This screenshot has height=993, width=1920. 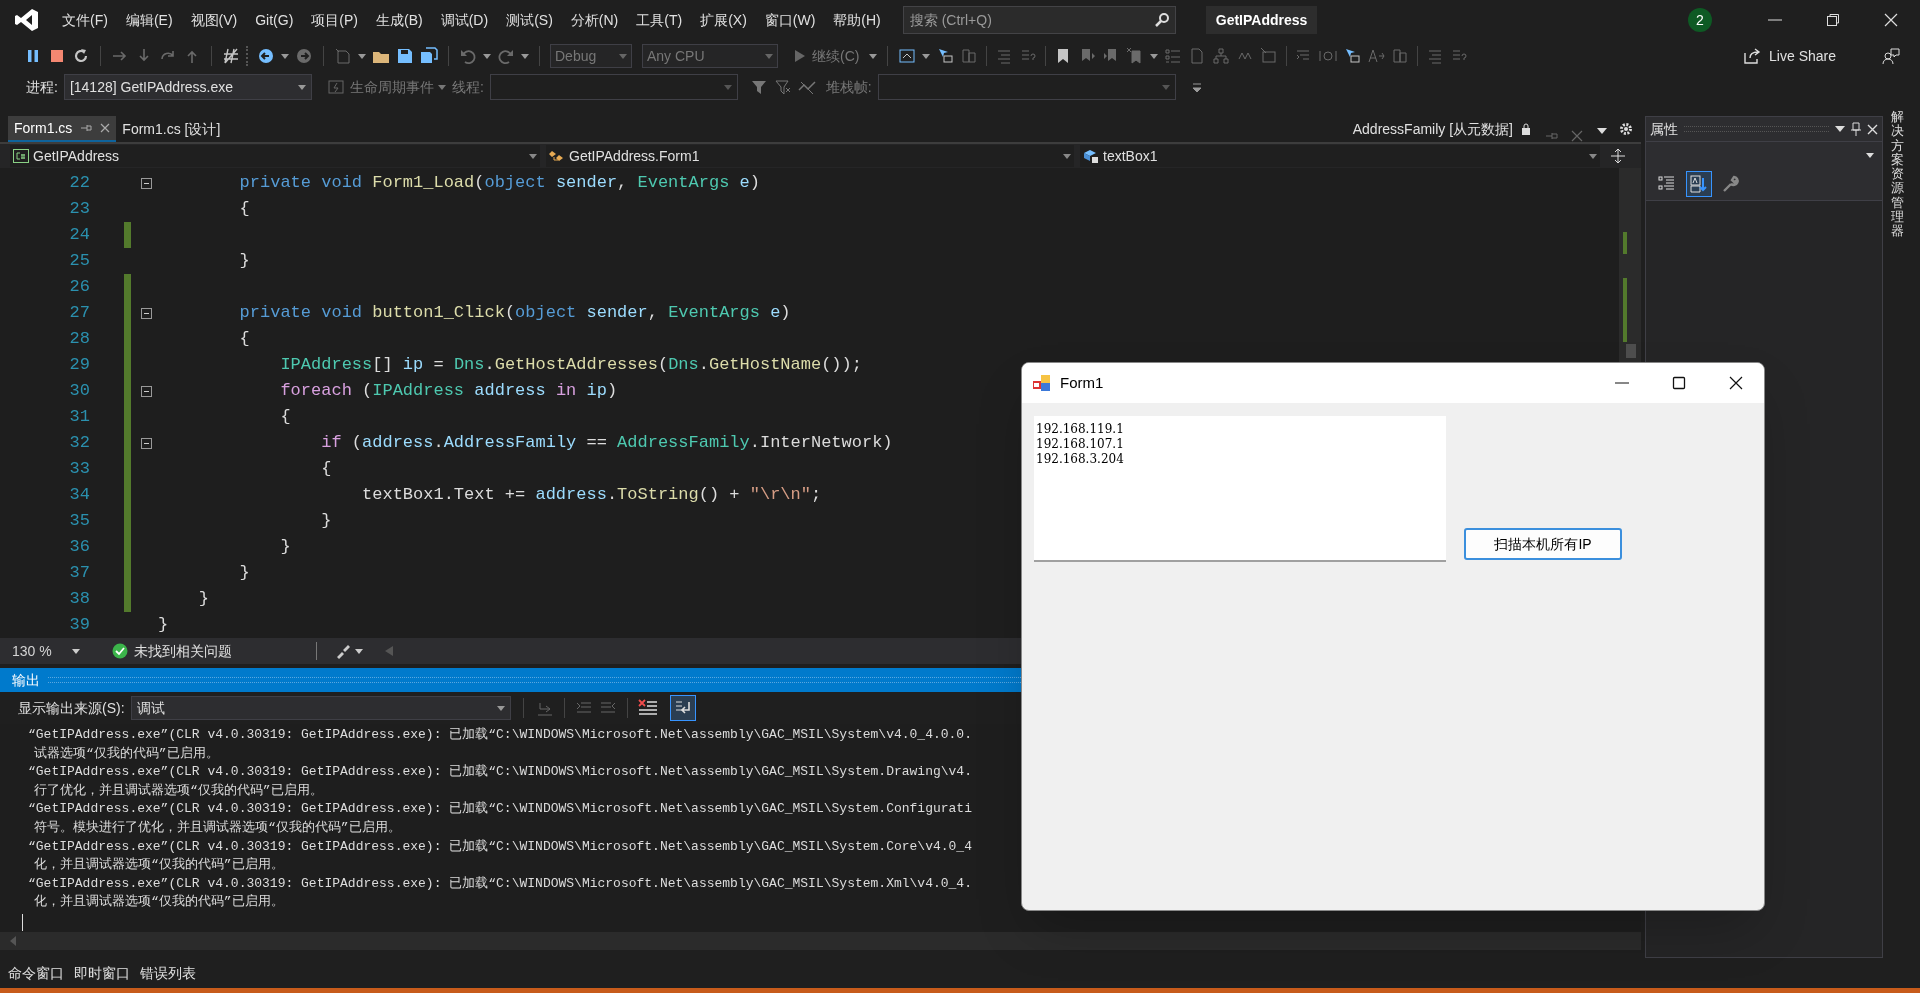 What do you see at coordinates (79, 209) in the screenshot?
I see `line-number: 23` at bounding box center [79, 209].